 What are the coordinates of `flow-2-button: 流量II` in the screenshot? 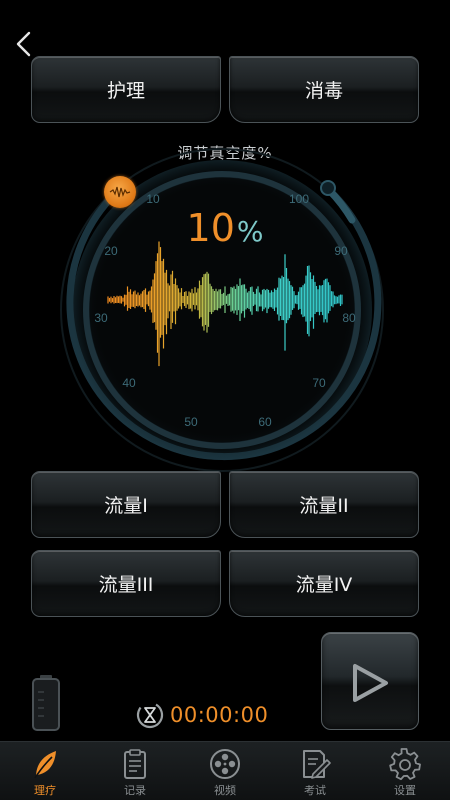 It's located at (324, 504).